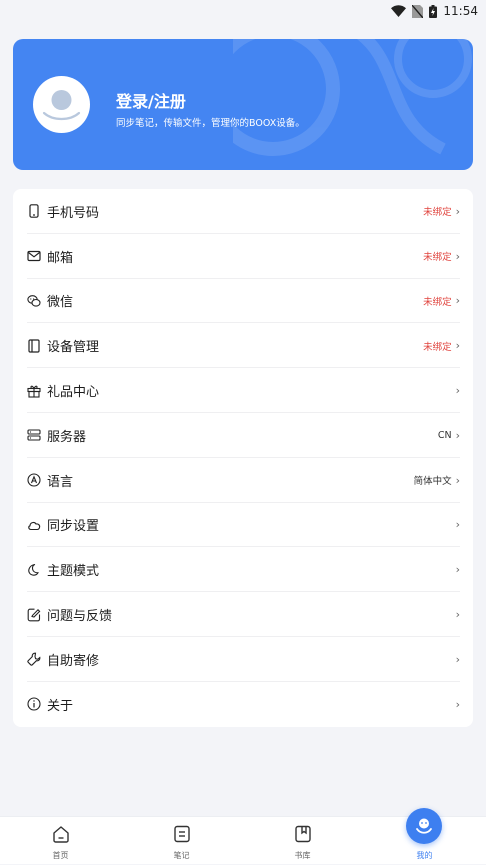 This screenshot has width=486, height=865. I want to click on menu-label: 关于, so click(60, 706).